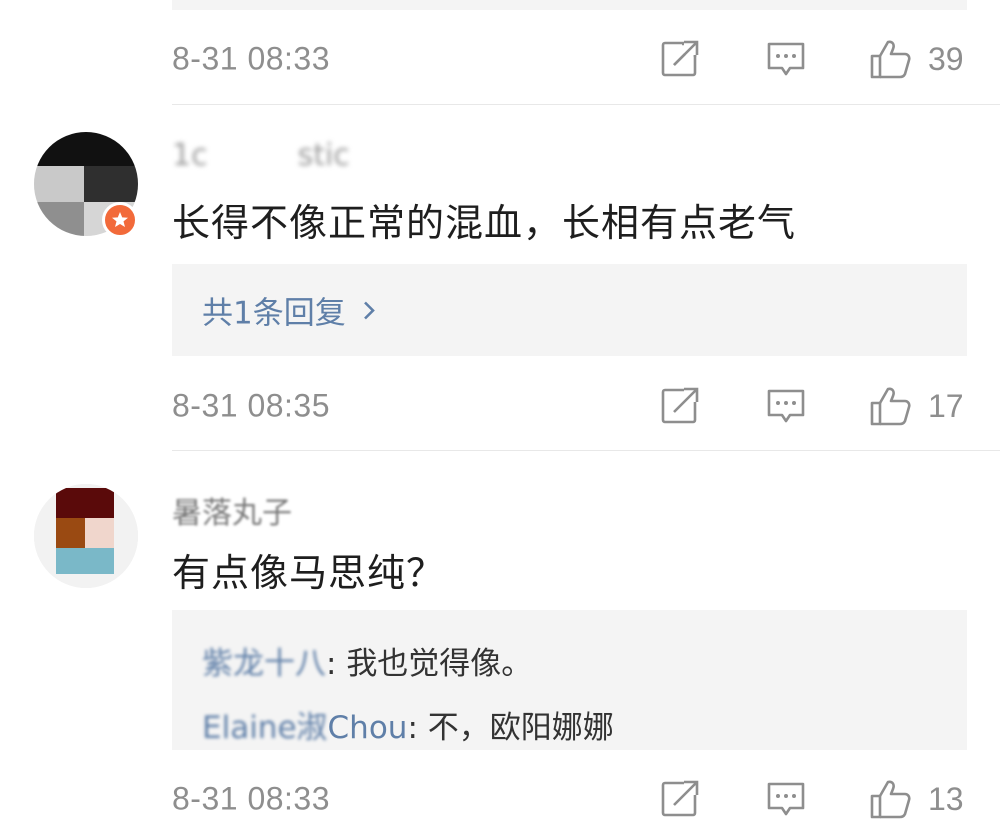 This screenshot has height=834, width=1000. What do you see at coordinates (309, 573) in the screenshot?
I see `comment-text: 有点像马思纯？` at bounding box center [309, 573].